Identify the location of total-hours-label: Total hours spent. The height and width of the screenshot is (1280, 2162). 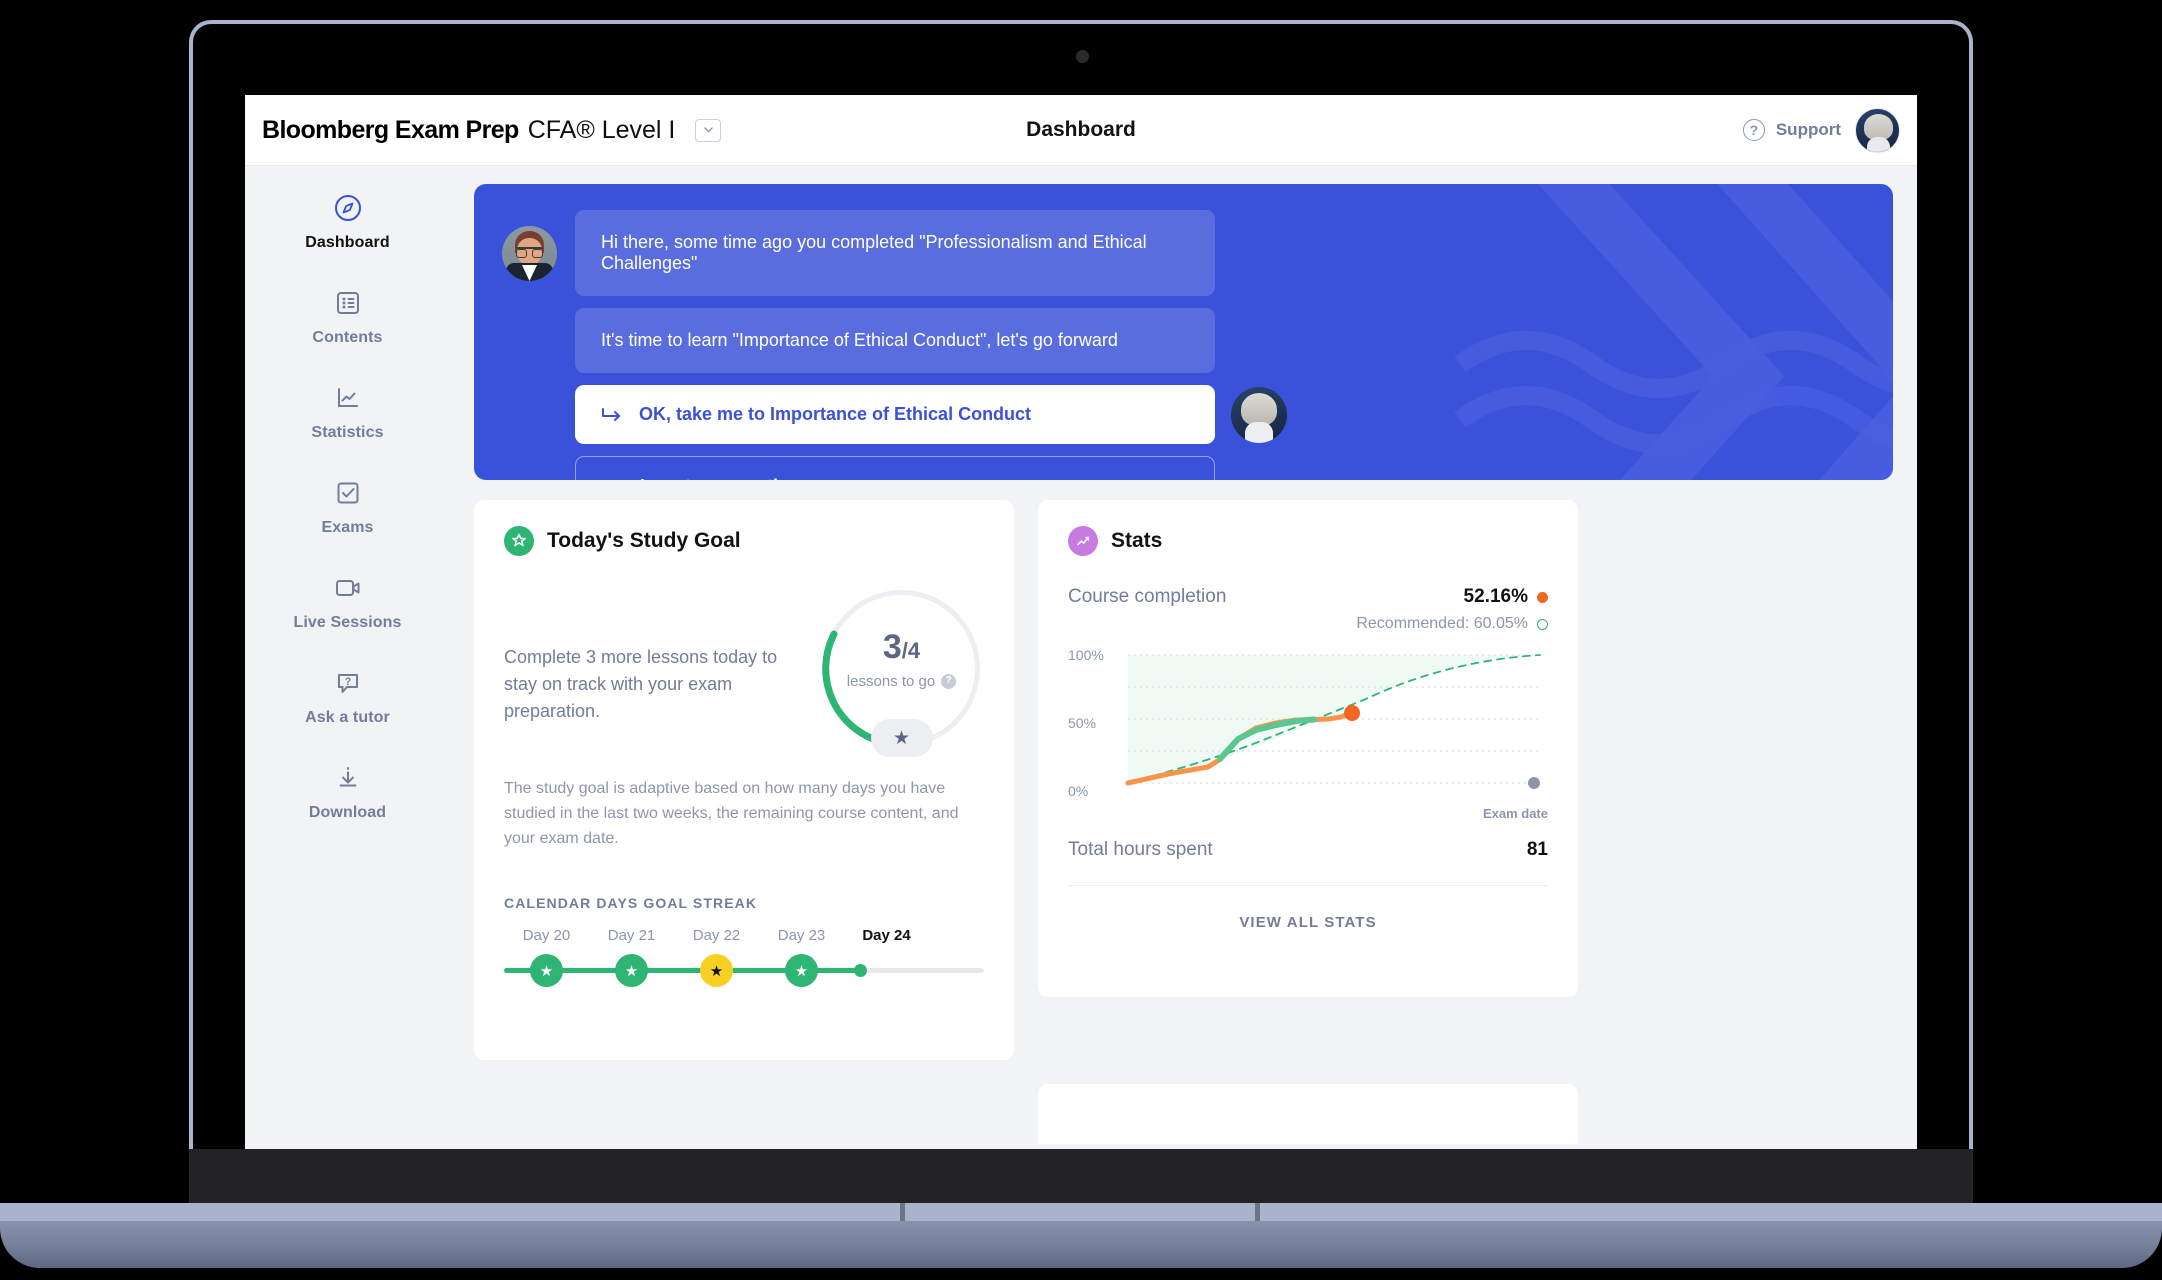
(1140, 849).